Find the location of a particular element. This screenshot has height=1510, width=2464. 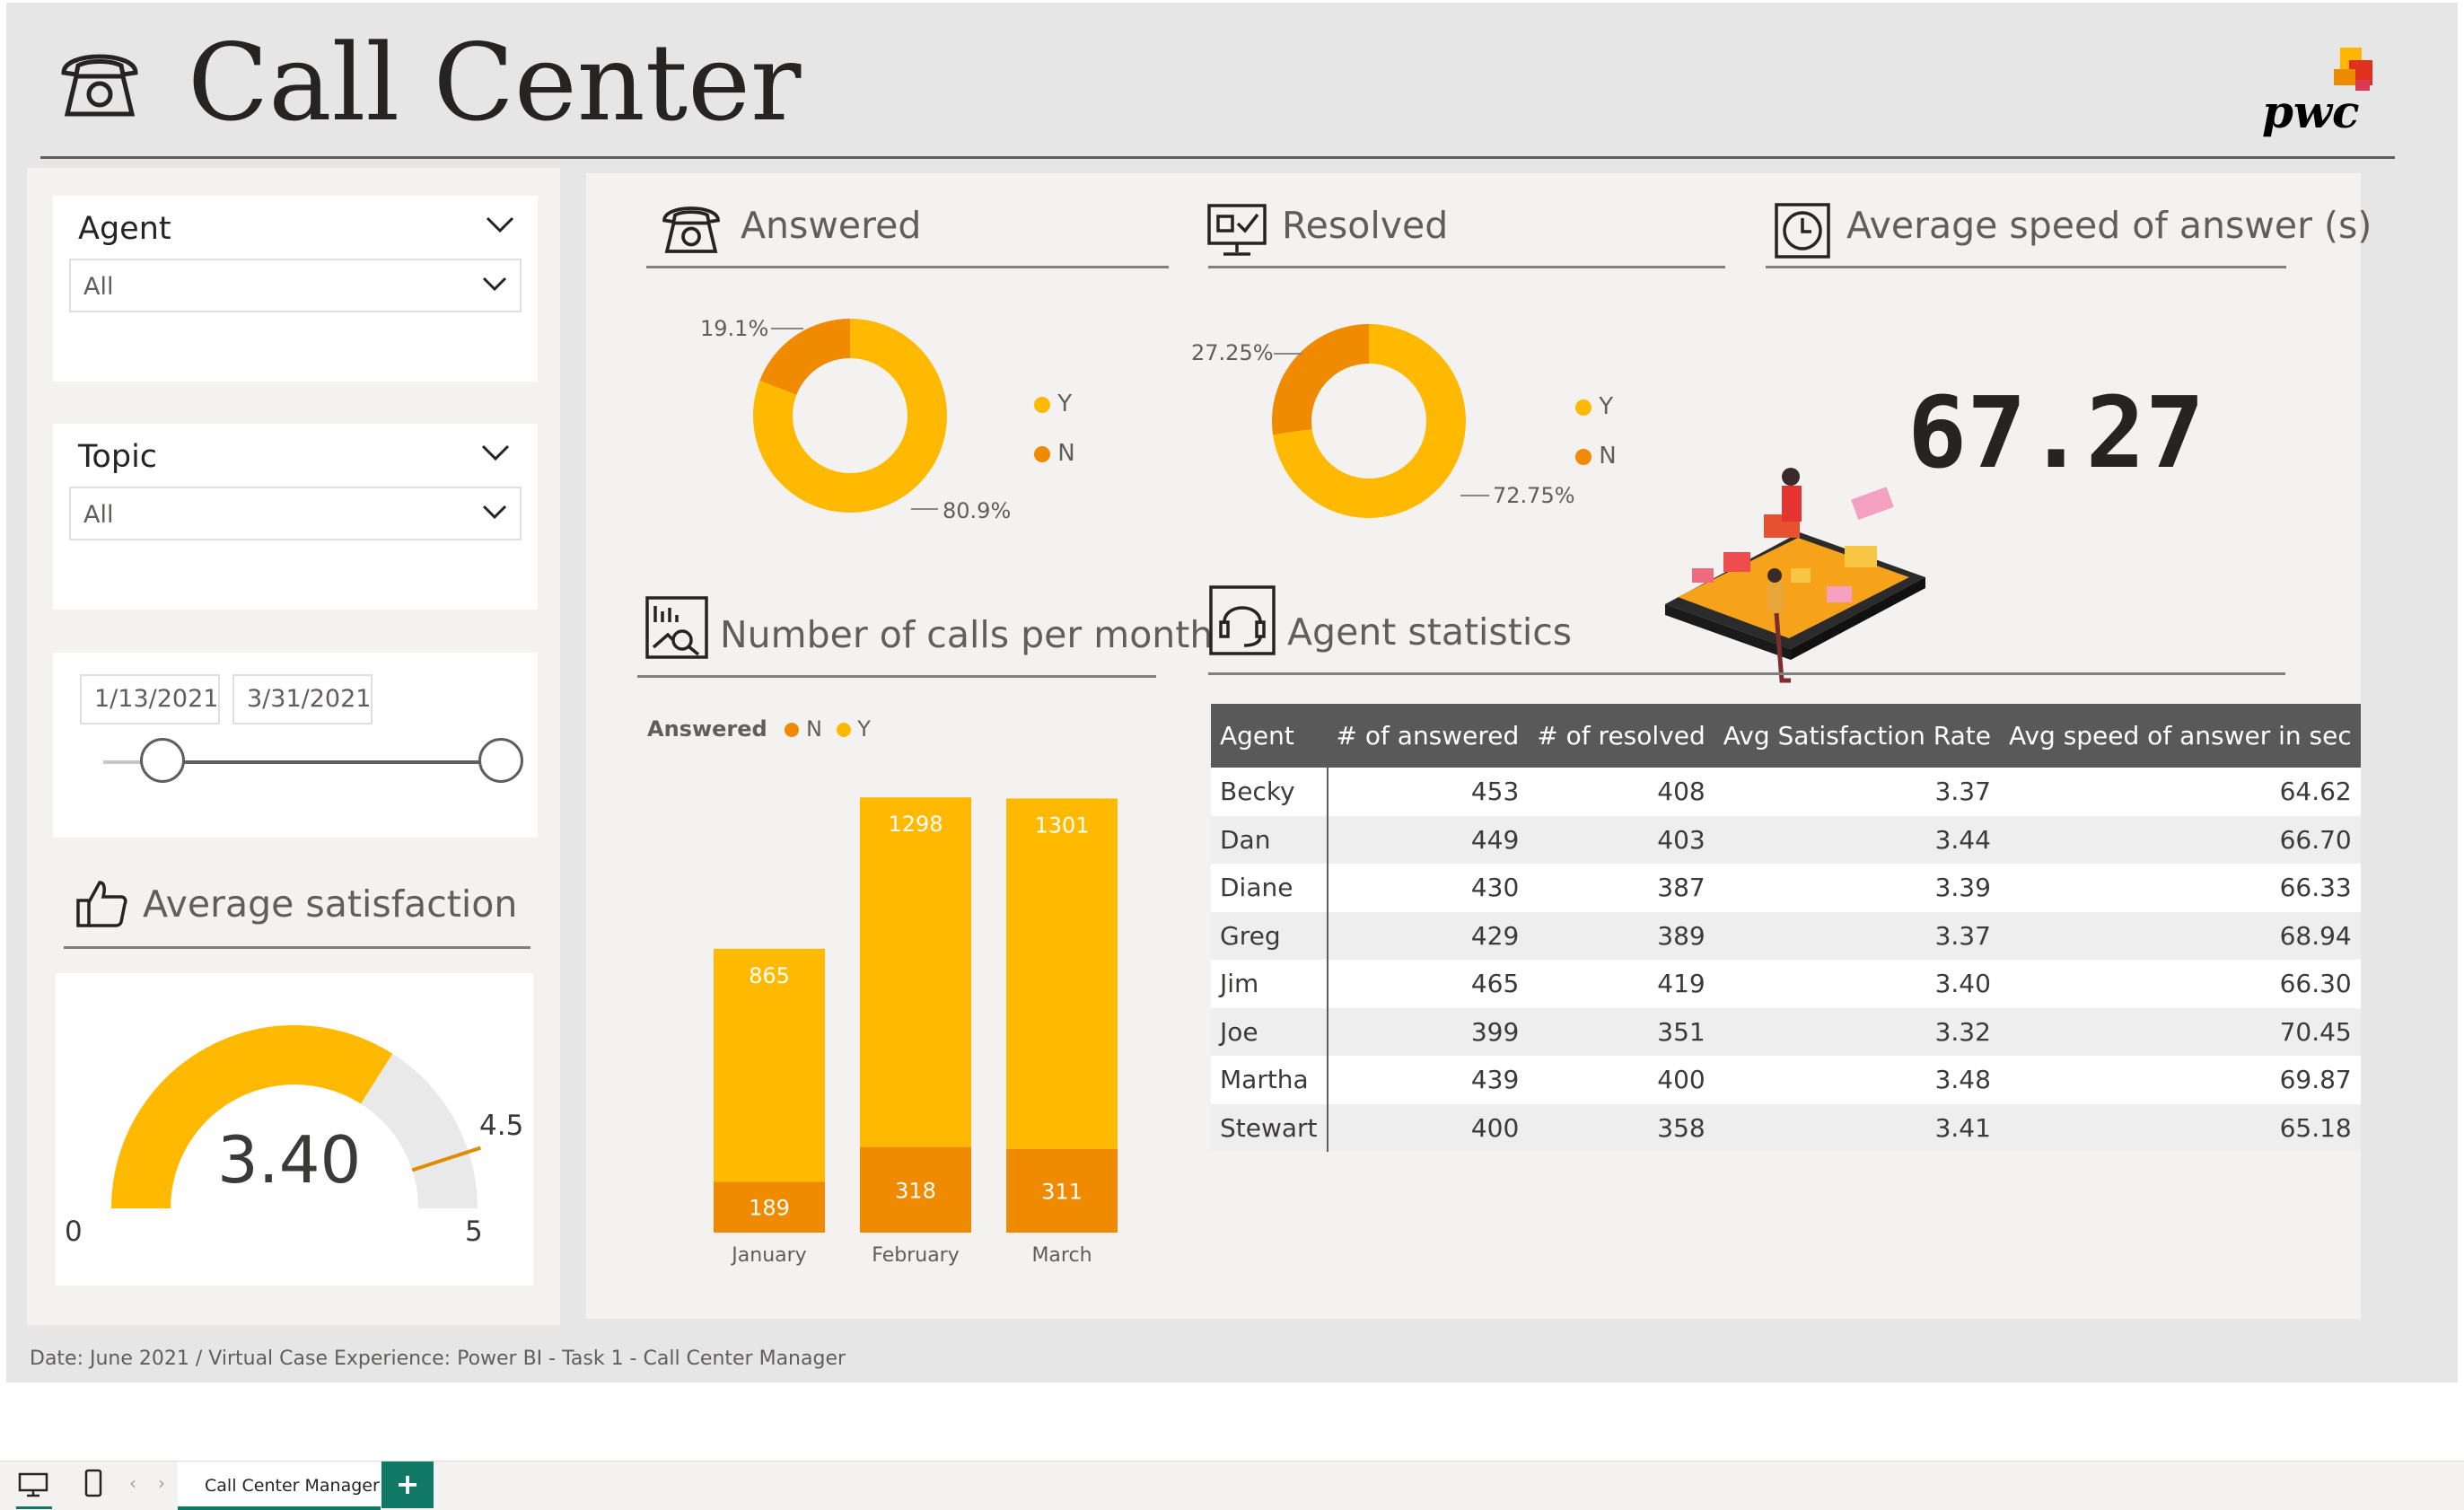

table-row: Stewart 400 358 3.41 65.18 is located at coordinates (1786, 1127).